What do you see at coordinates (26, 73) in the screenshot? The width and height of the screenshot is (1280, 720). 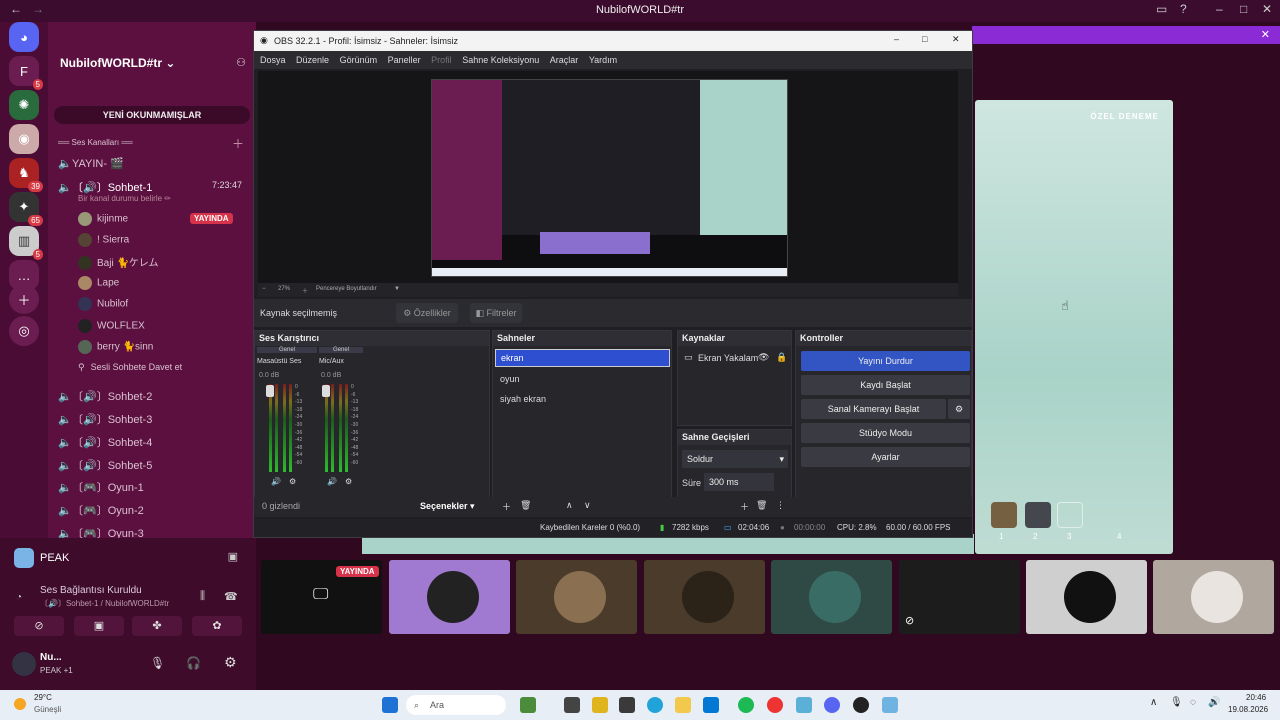 I see `server-icon: F5` at bounding box center [26, 73].